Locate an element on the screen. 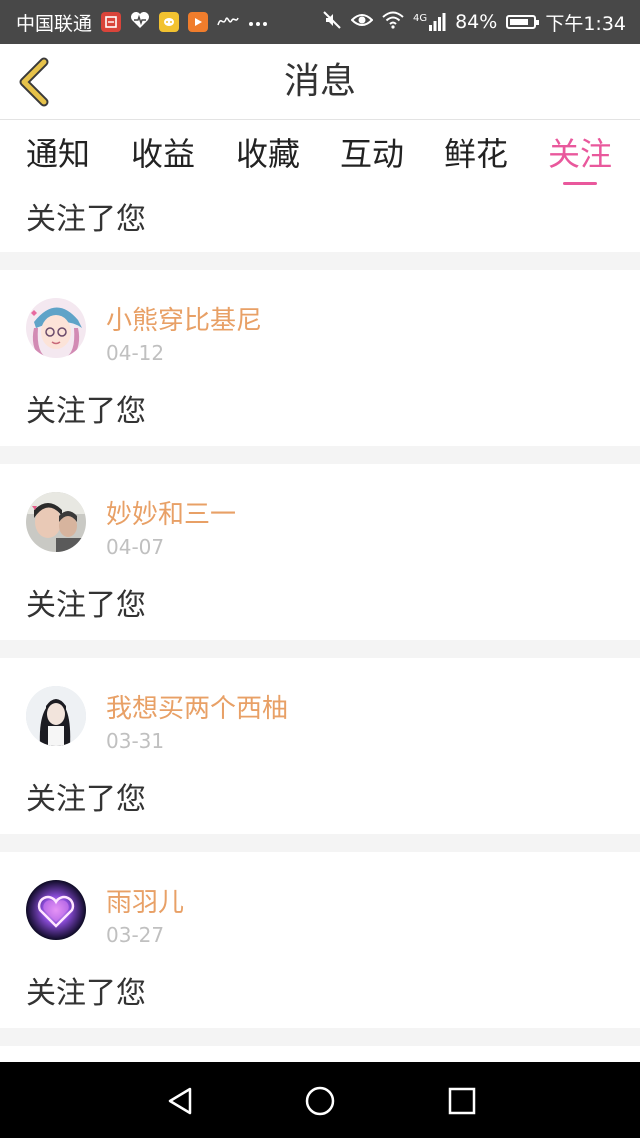  nav-back-button is located at coordinates (180, 1101).